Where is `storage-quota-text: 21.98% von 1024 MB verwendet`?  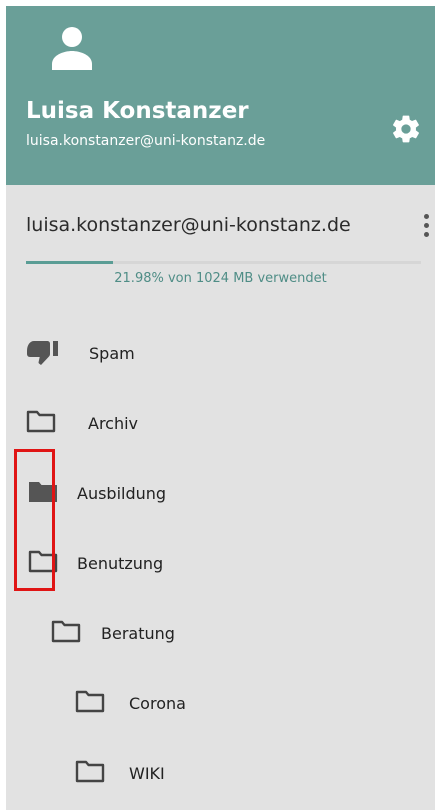
storage-quota-text: 21.98% von 1024 MB verwendet is located at coordinates (220, 278).